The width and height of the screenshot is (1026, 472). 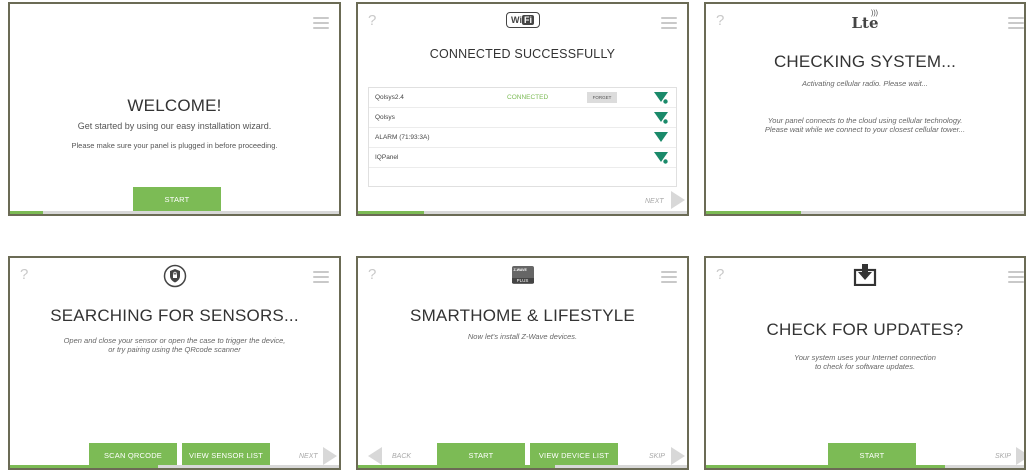 I want to click on lte-logo-icon: ))) Lte, so click(x=865, y=21).